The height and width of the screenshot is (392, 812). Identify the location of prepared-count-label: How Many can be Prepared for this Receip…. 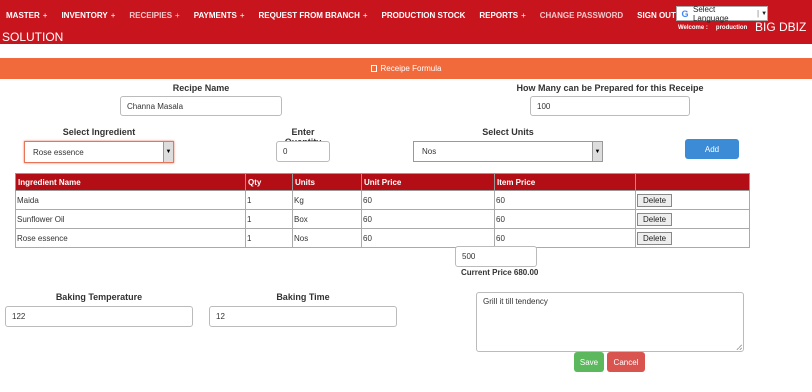
(610, 88).